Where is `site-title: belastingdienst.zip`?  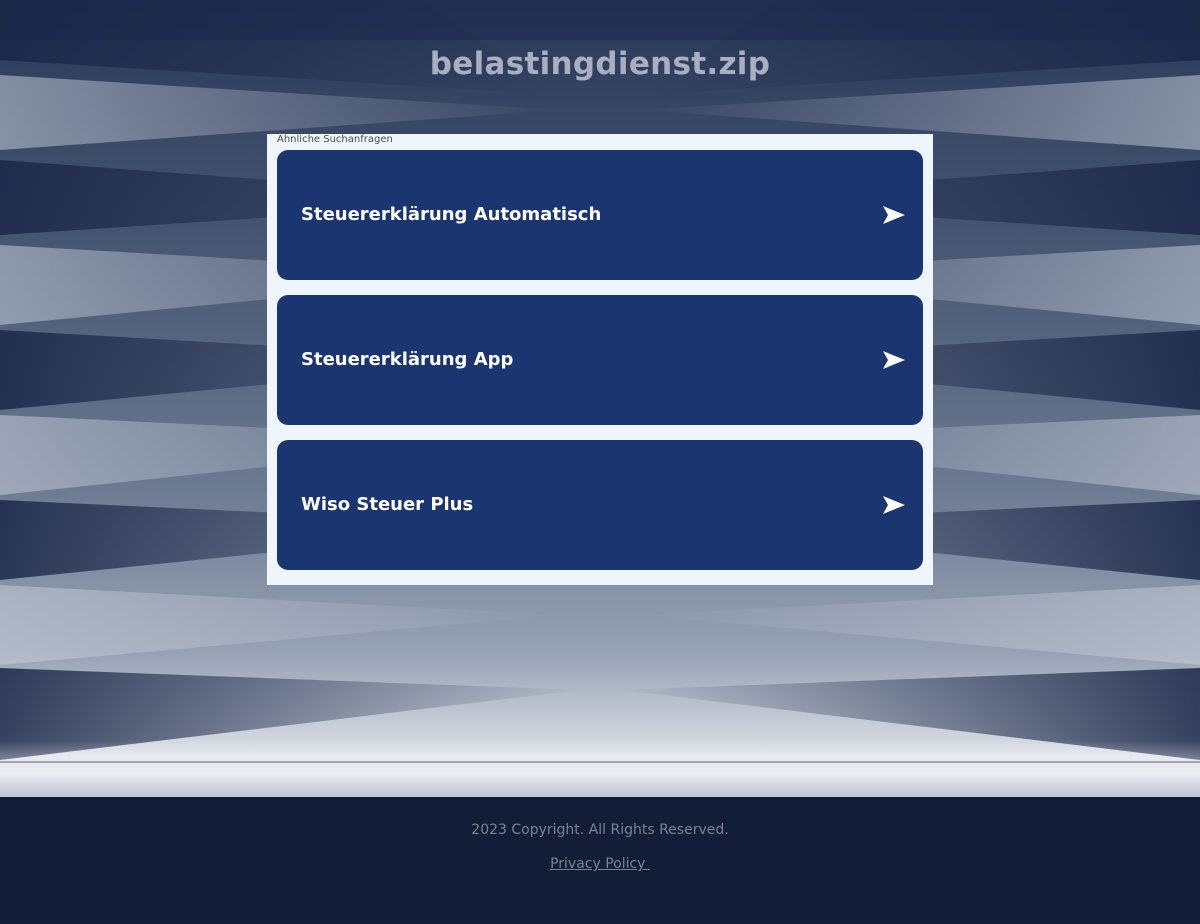
site-title: belastingdienst.zip is located at coordinates (600, 64).